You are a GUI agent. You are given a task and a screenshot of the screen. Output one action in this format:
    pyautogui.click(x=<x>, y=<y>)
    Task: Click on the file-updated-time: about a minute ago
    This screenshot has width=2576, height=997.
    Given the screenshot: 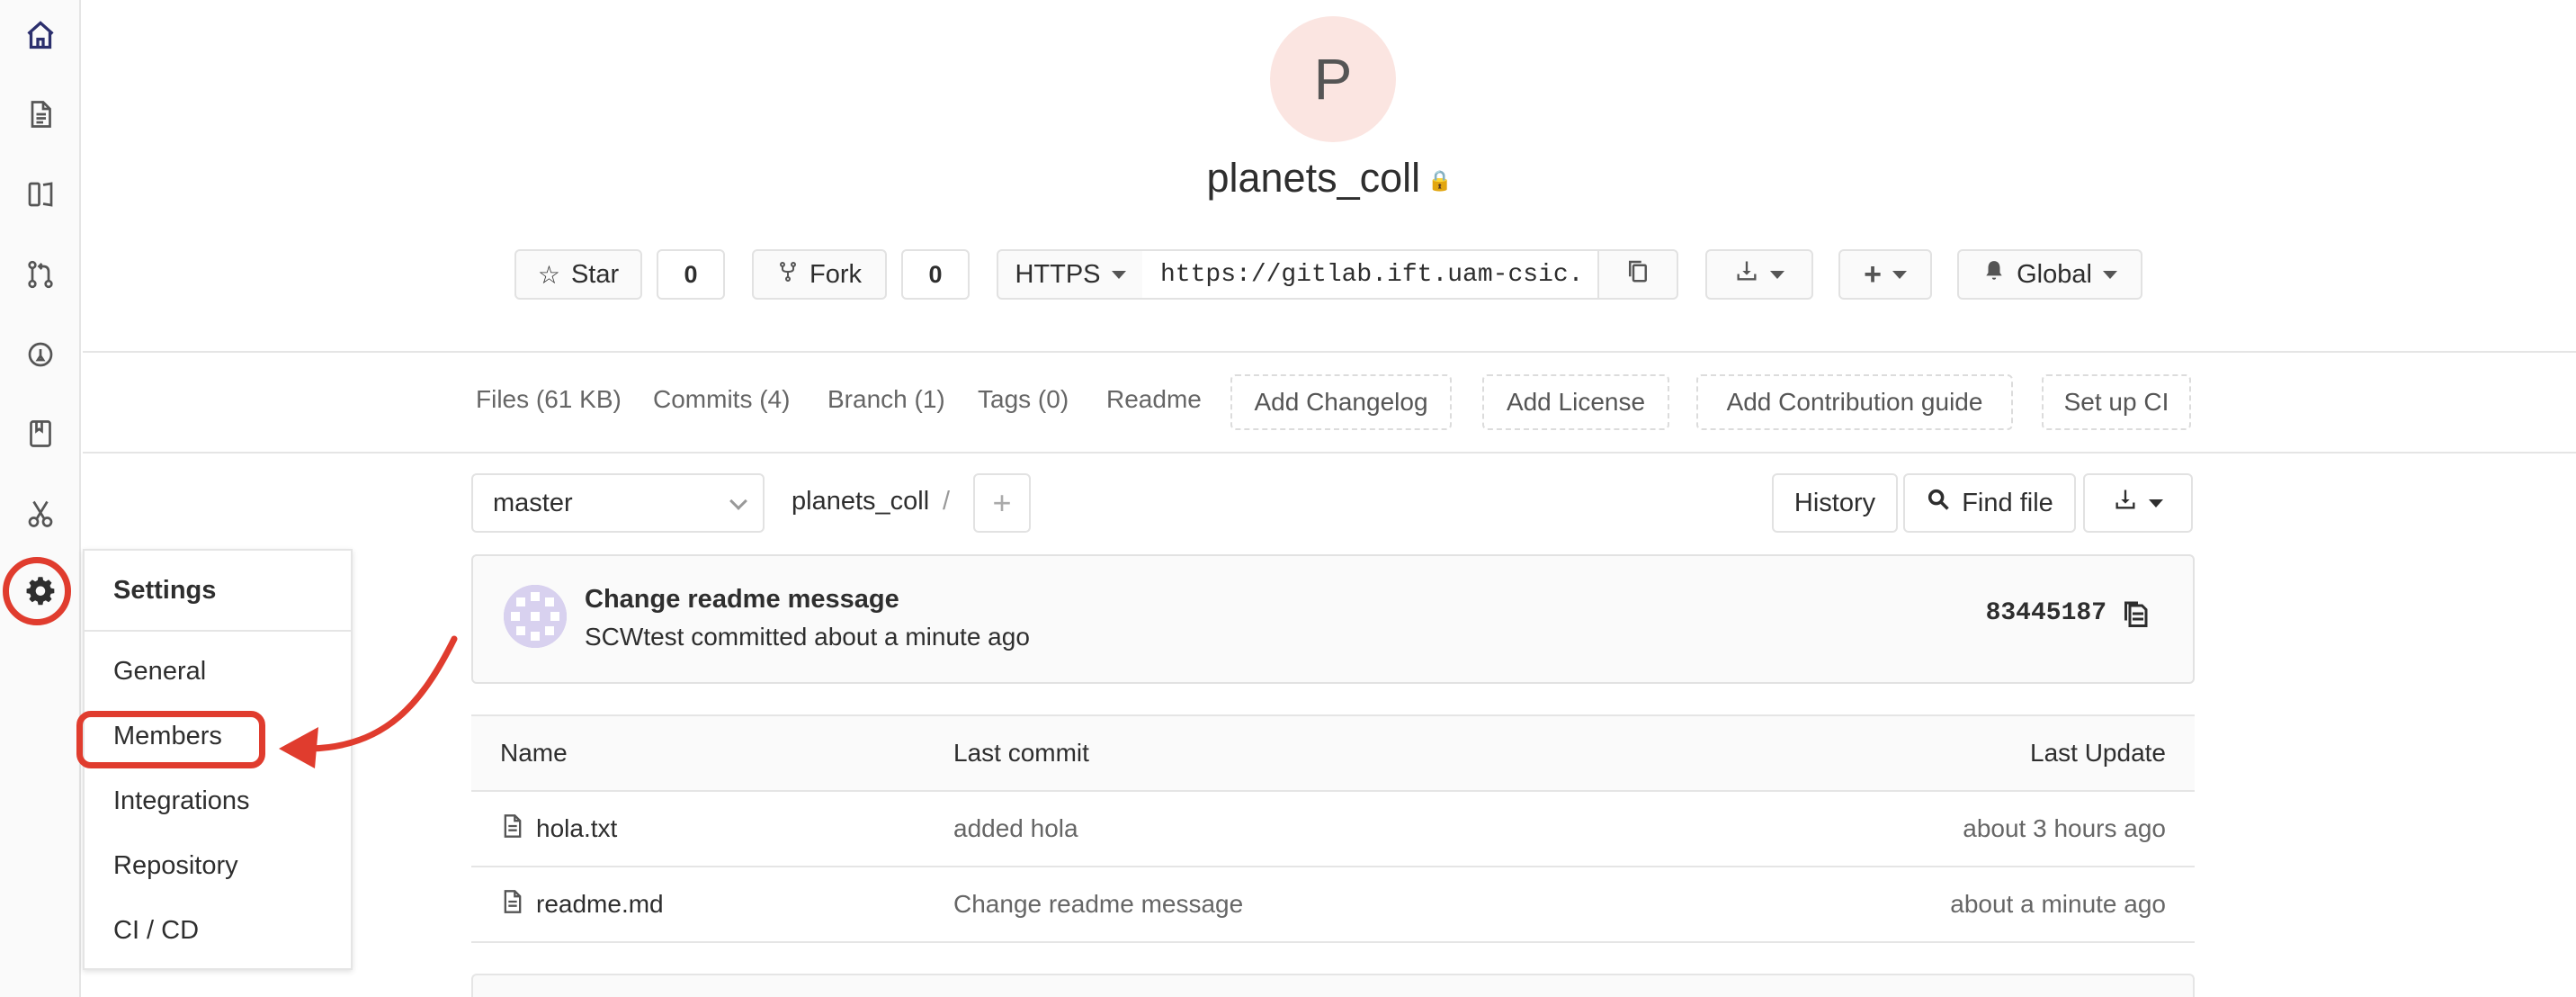 What is the action you would take?
    pyautogui.click(x=2058, y=904)
    